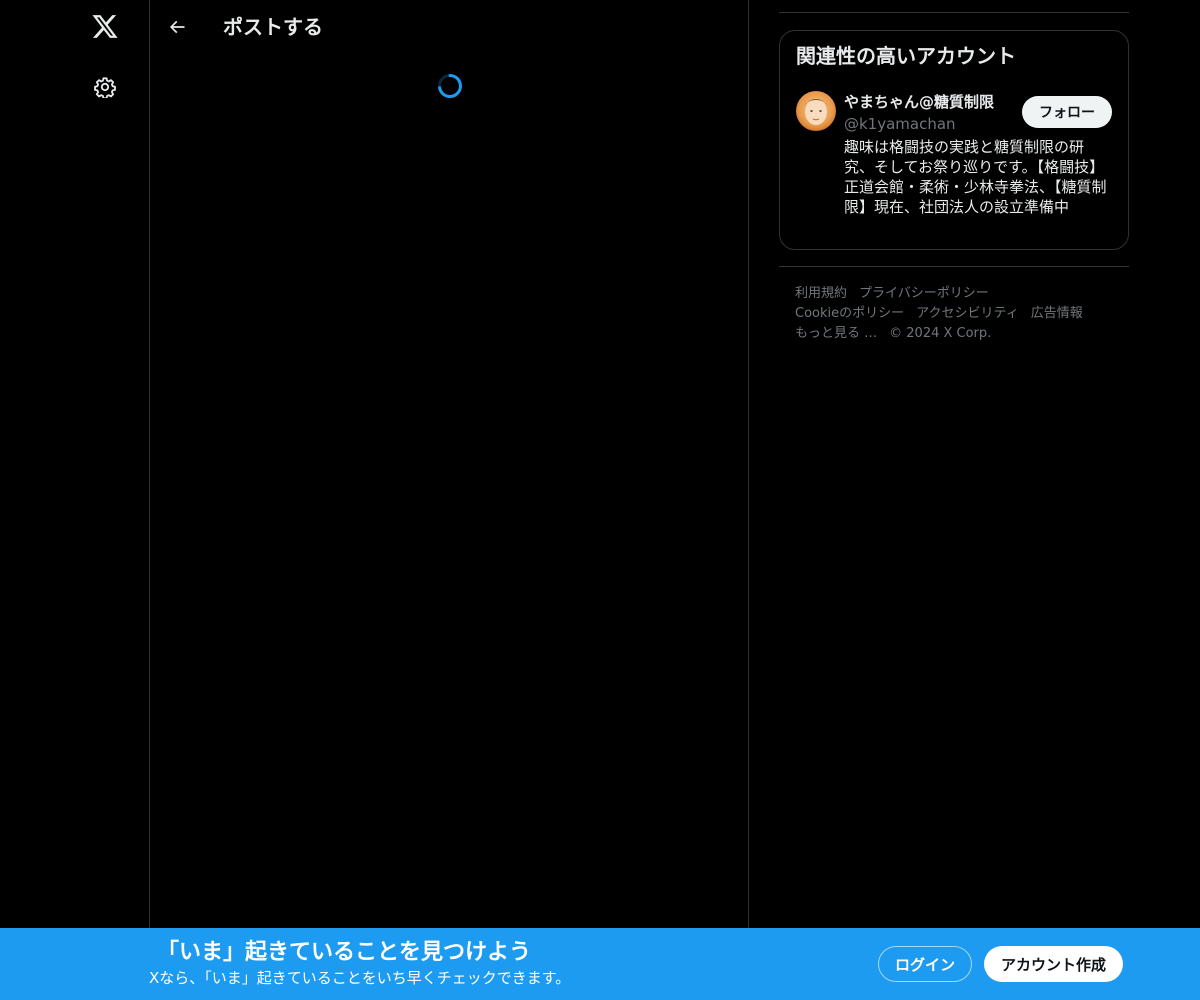 This screenshot has height=1000, width=1200. Describe the element at coordinates (1053, 964) in the screenshot. I see `signup-button: アカウント作成` at that location.